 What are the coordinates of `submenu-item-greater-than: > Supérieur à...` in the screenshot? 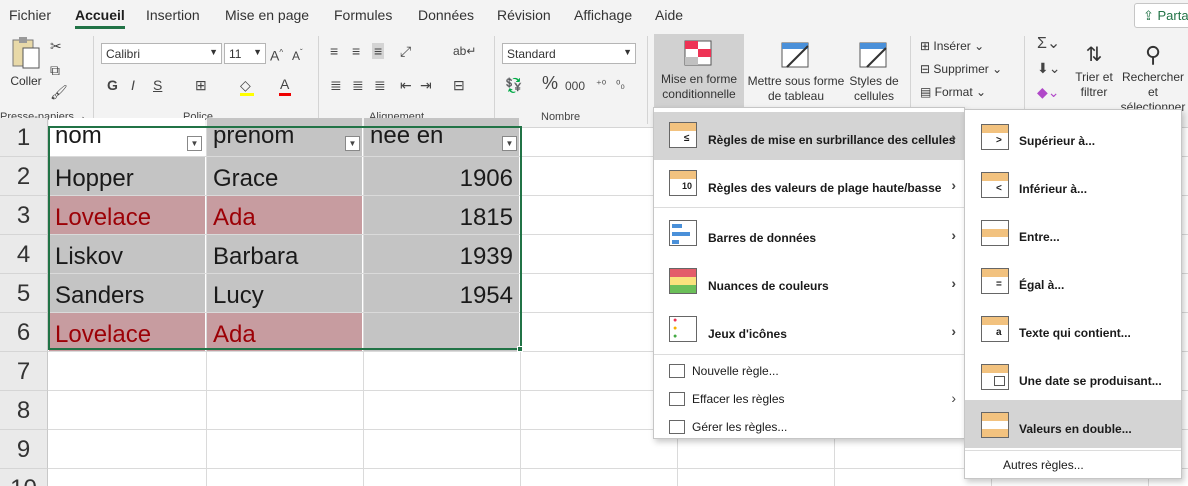 It's located at (1073, 136).